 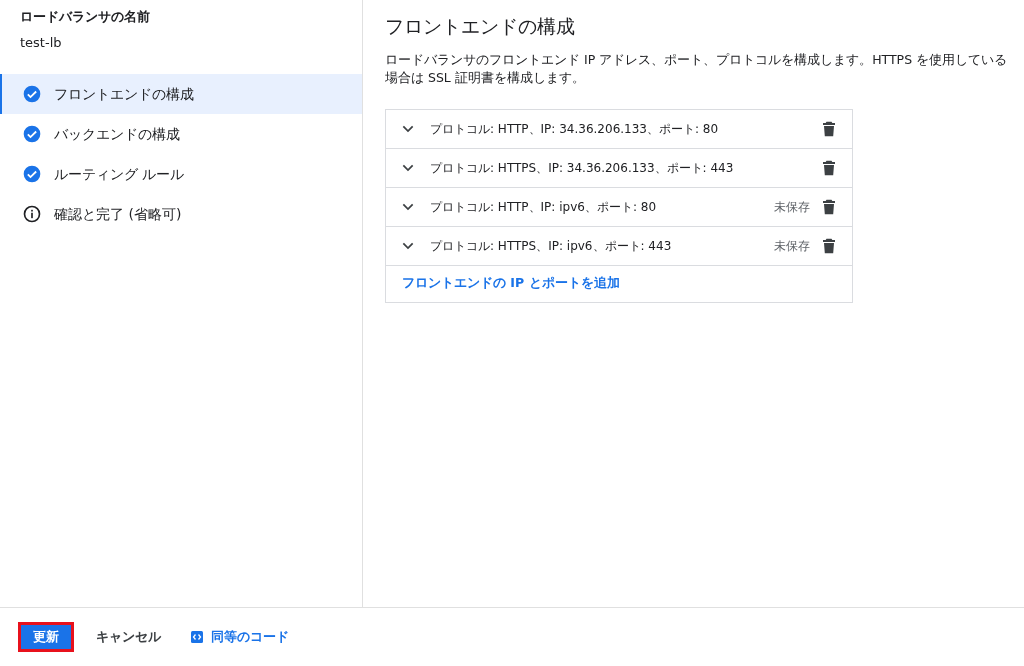 I want to click on step-item: ルーティング ルール, so click(x=181, y=174).